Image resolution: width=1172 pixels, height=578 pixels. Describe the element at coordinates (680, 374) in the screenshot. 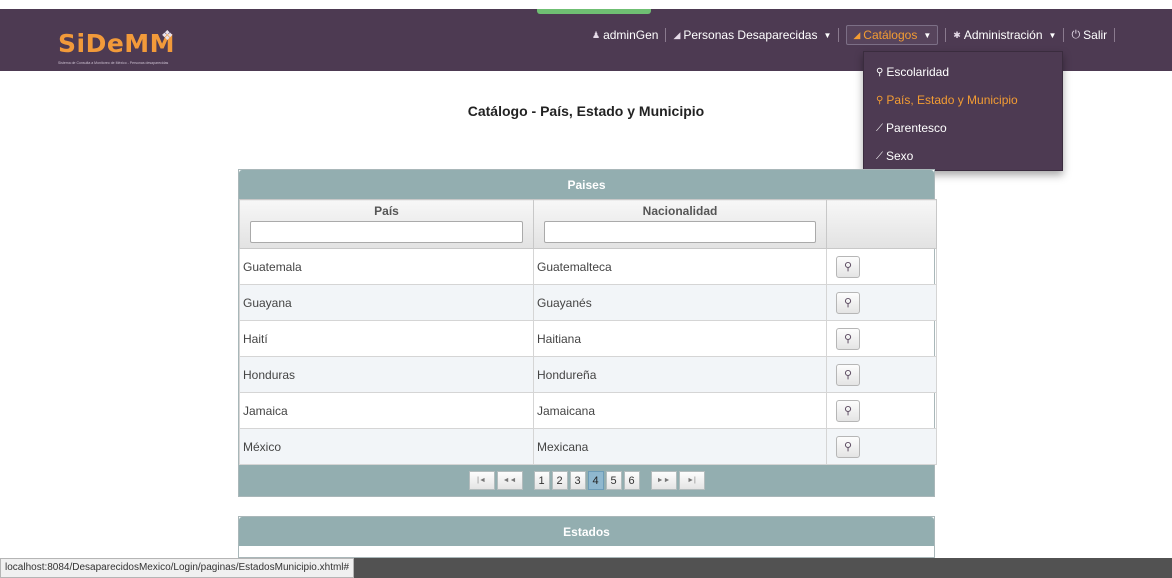

I see `cell-nacionalidad: Hondureña` at that location.